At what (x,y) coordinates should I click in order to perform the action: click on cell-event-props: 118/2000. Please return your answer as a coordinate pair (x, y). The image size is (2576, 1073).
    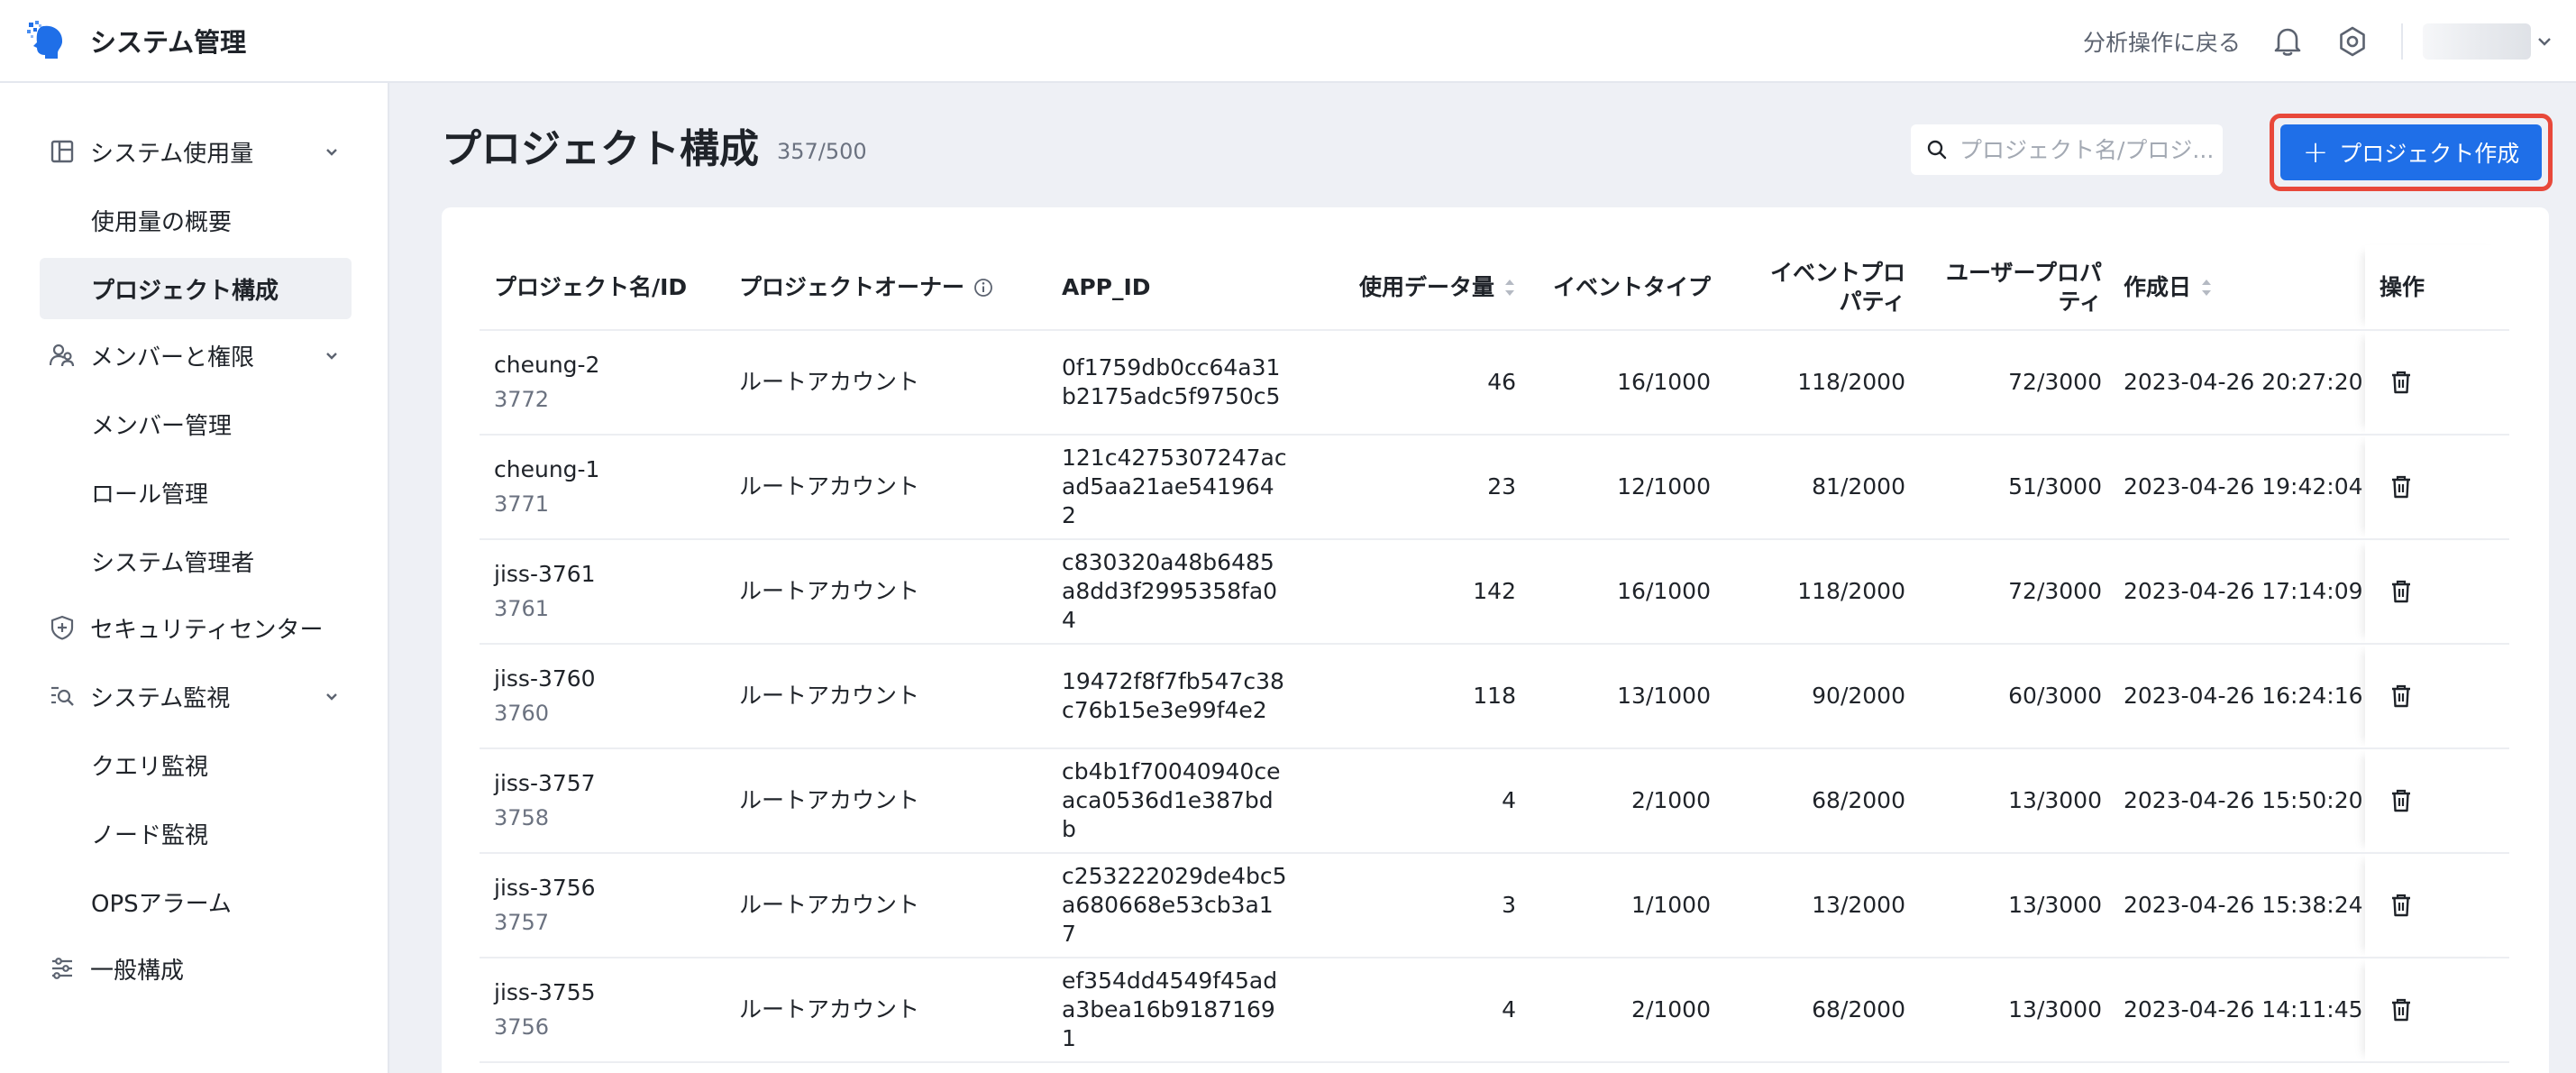
    Looking at the image, I should click on (1808, 592).